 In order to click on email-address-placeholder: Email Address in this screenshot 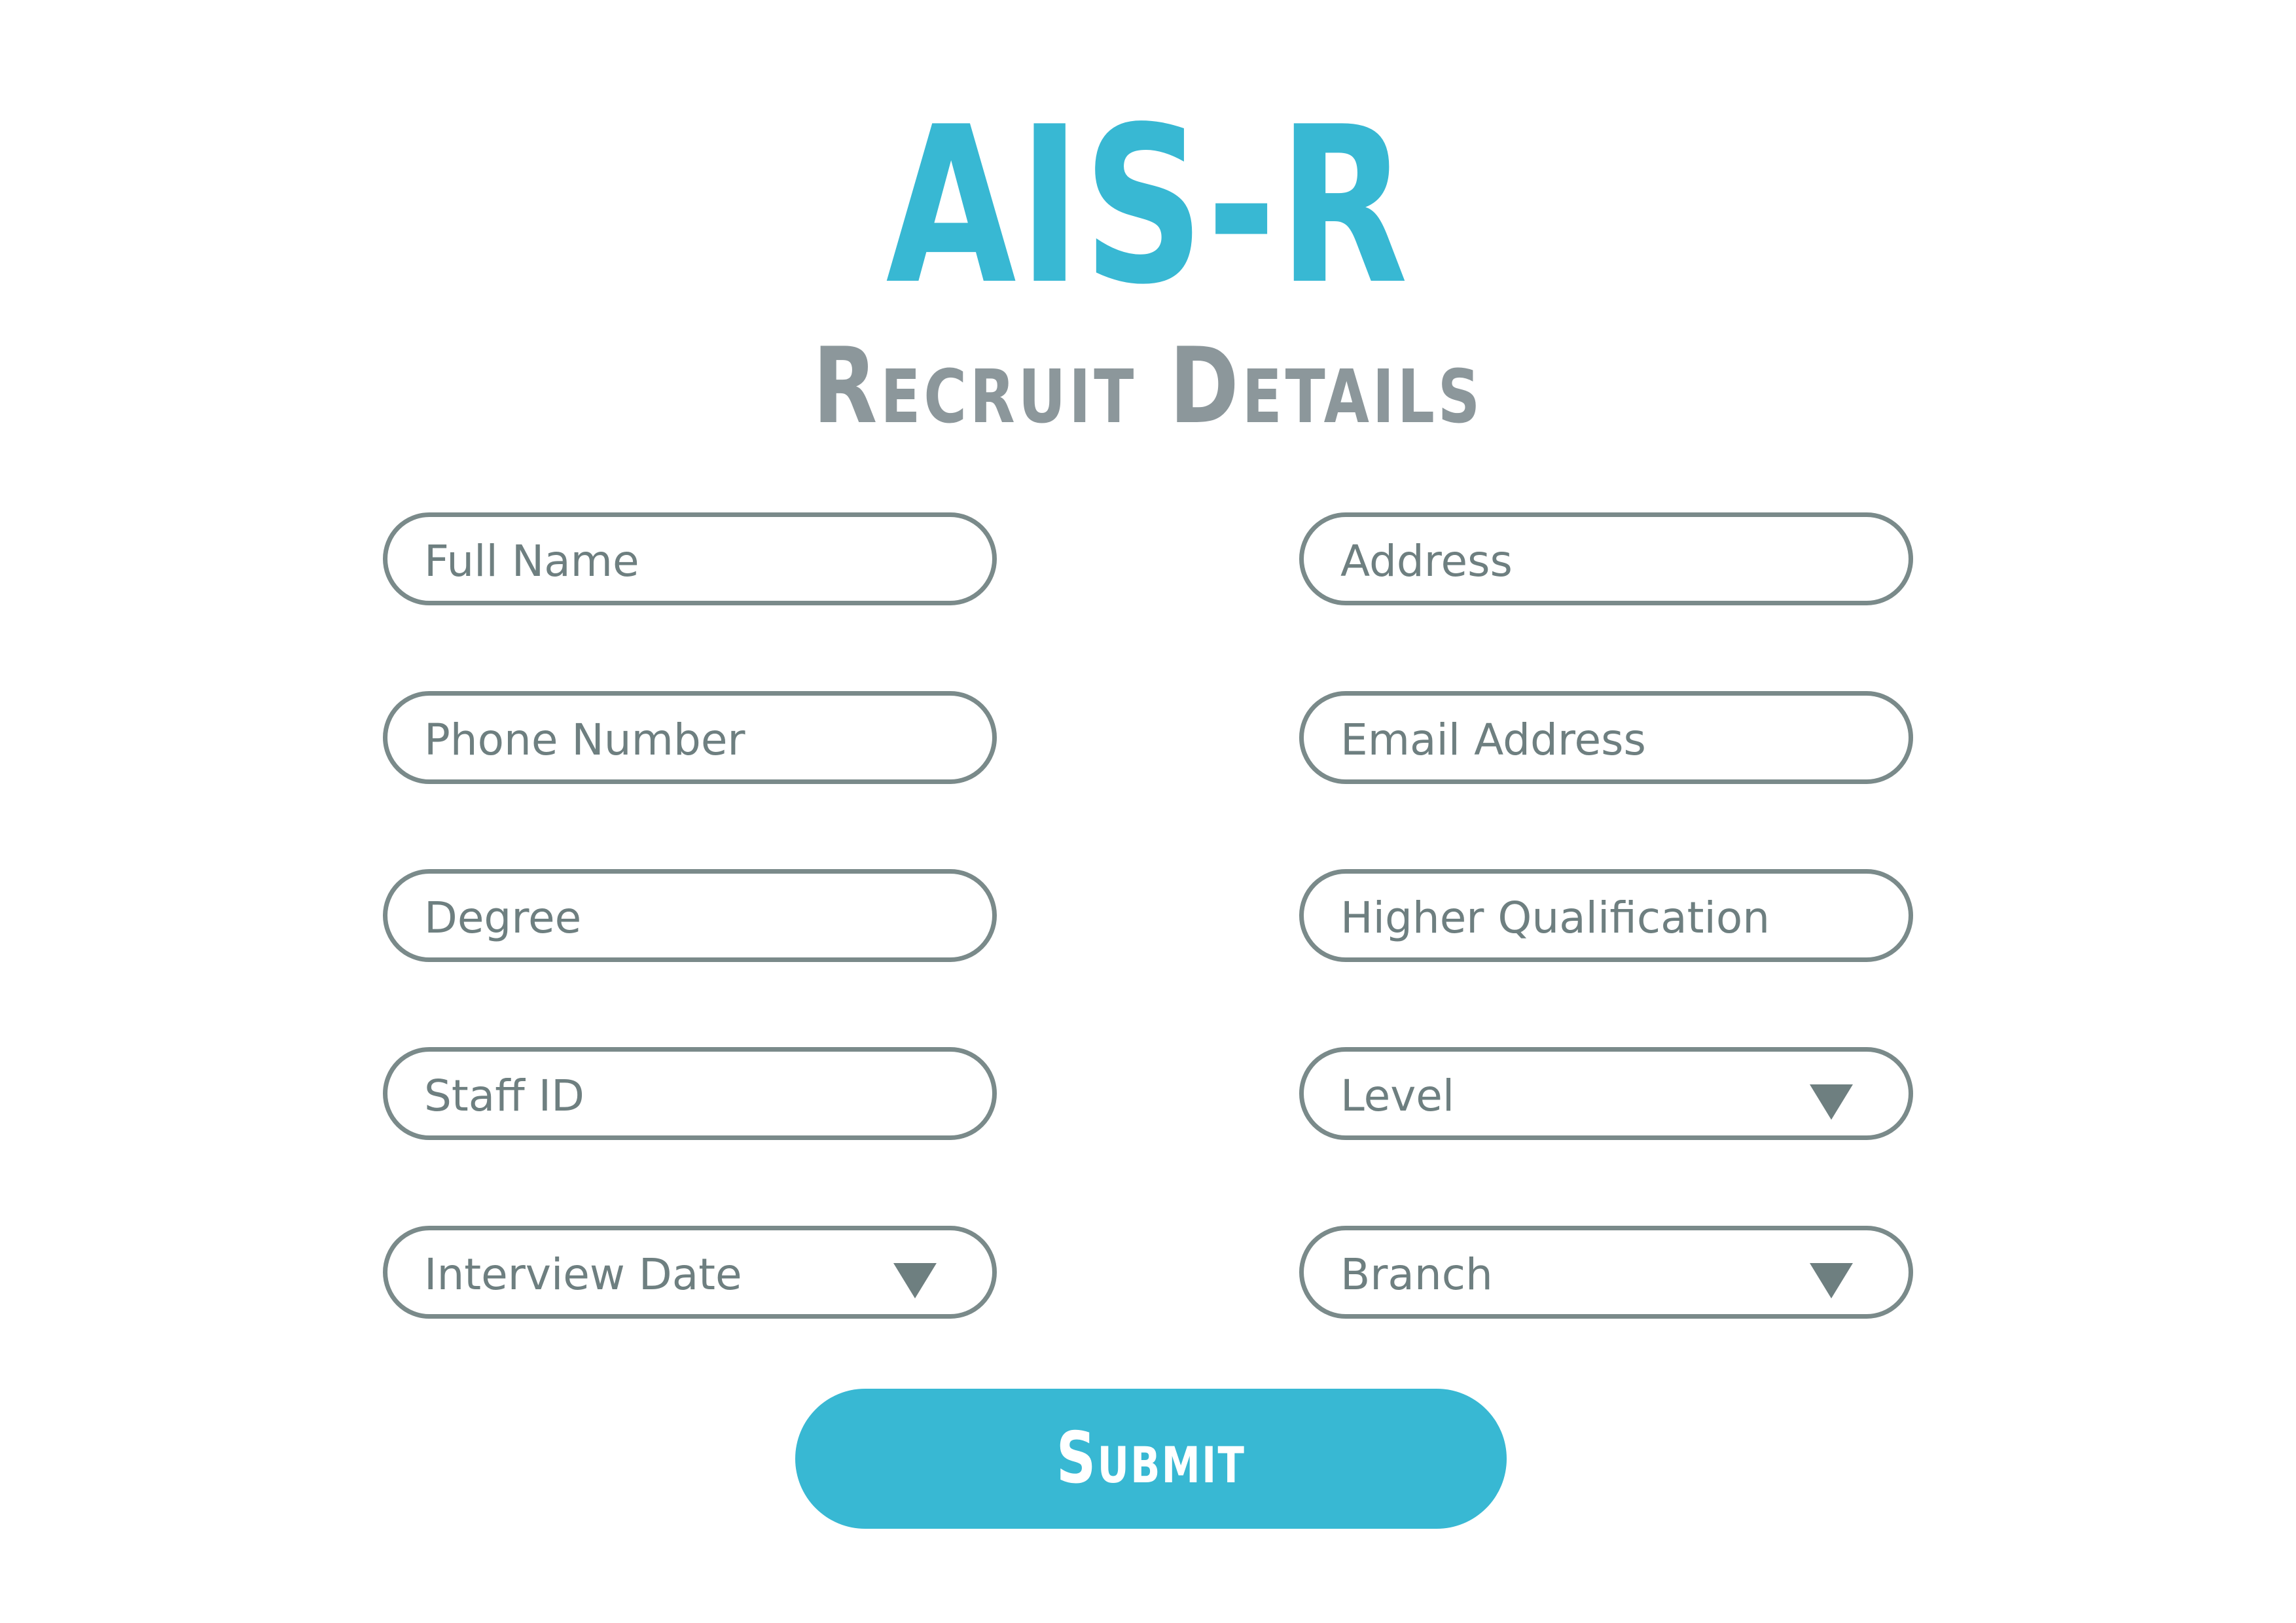, I will do `click(1493, 740)`.